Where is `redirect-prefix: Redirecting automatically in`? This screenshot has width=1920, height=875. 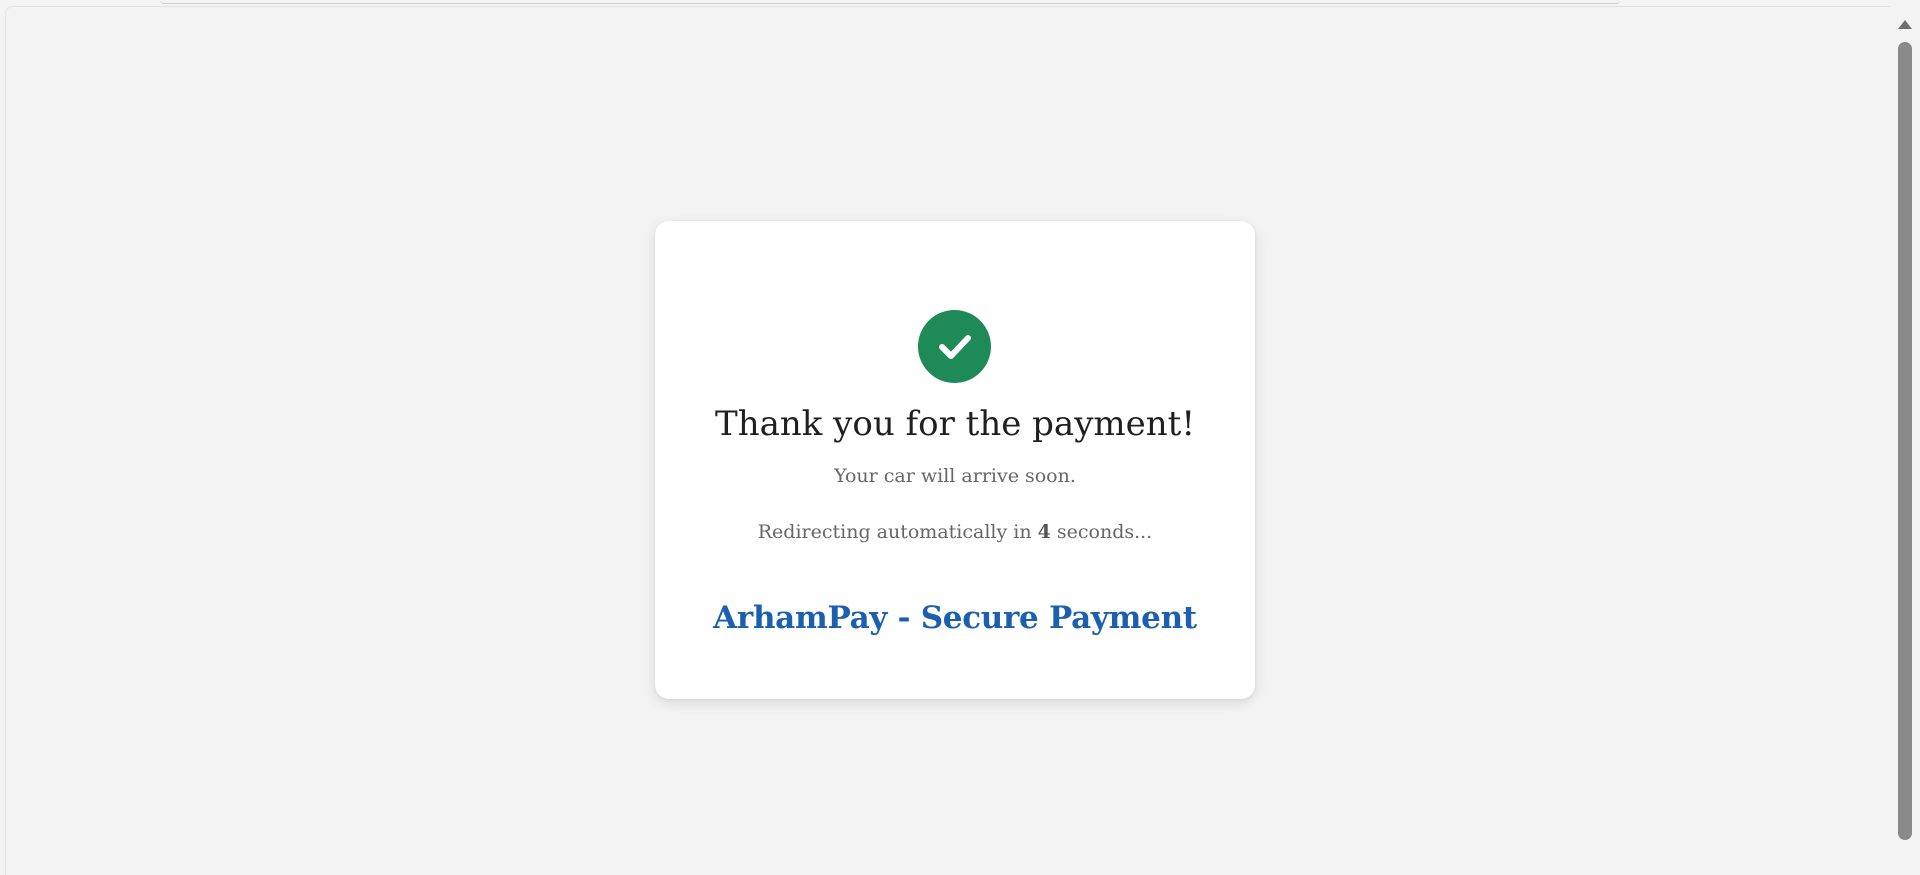 redirect-prefix: Redirecting automatically in is located at coordinates (897, 532).